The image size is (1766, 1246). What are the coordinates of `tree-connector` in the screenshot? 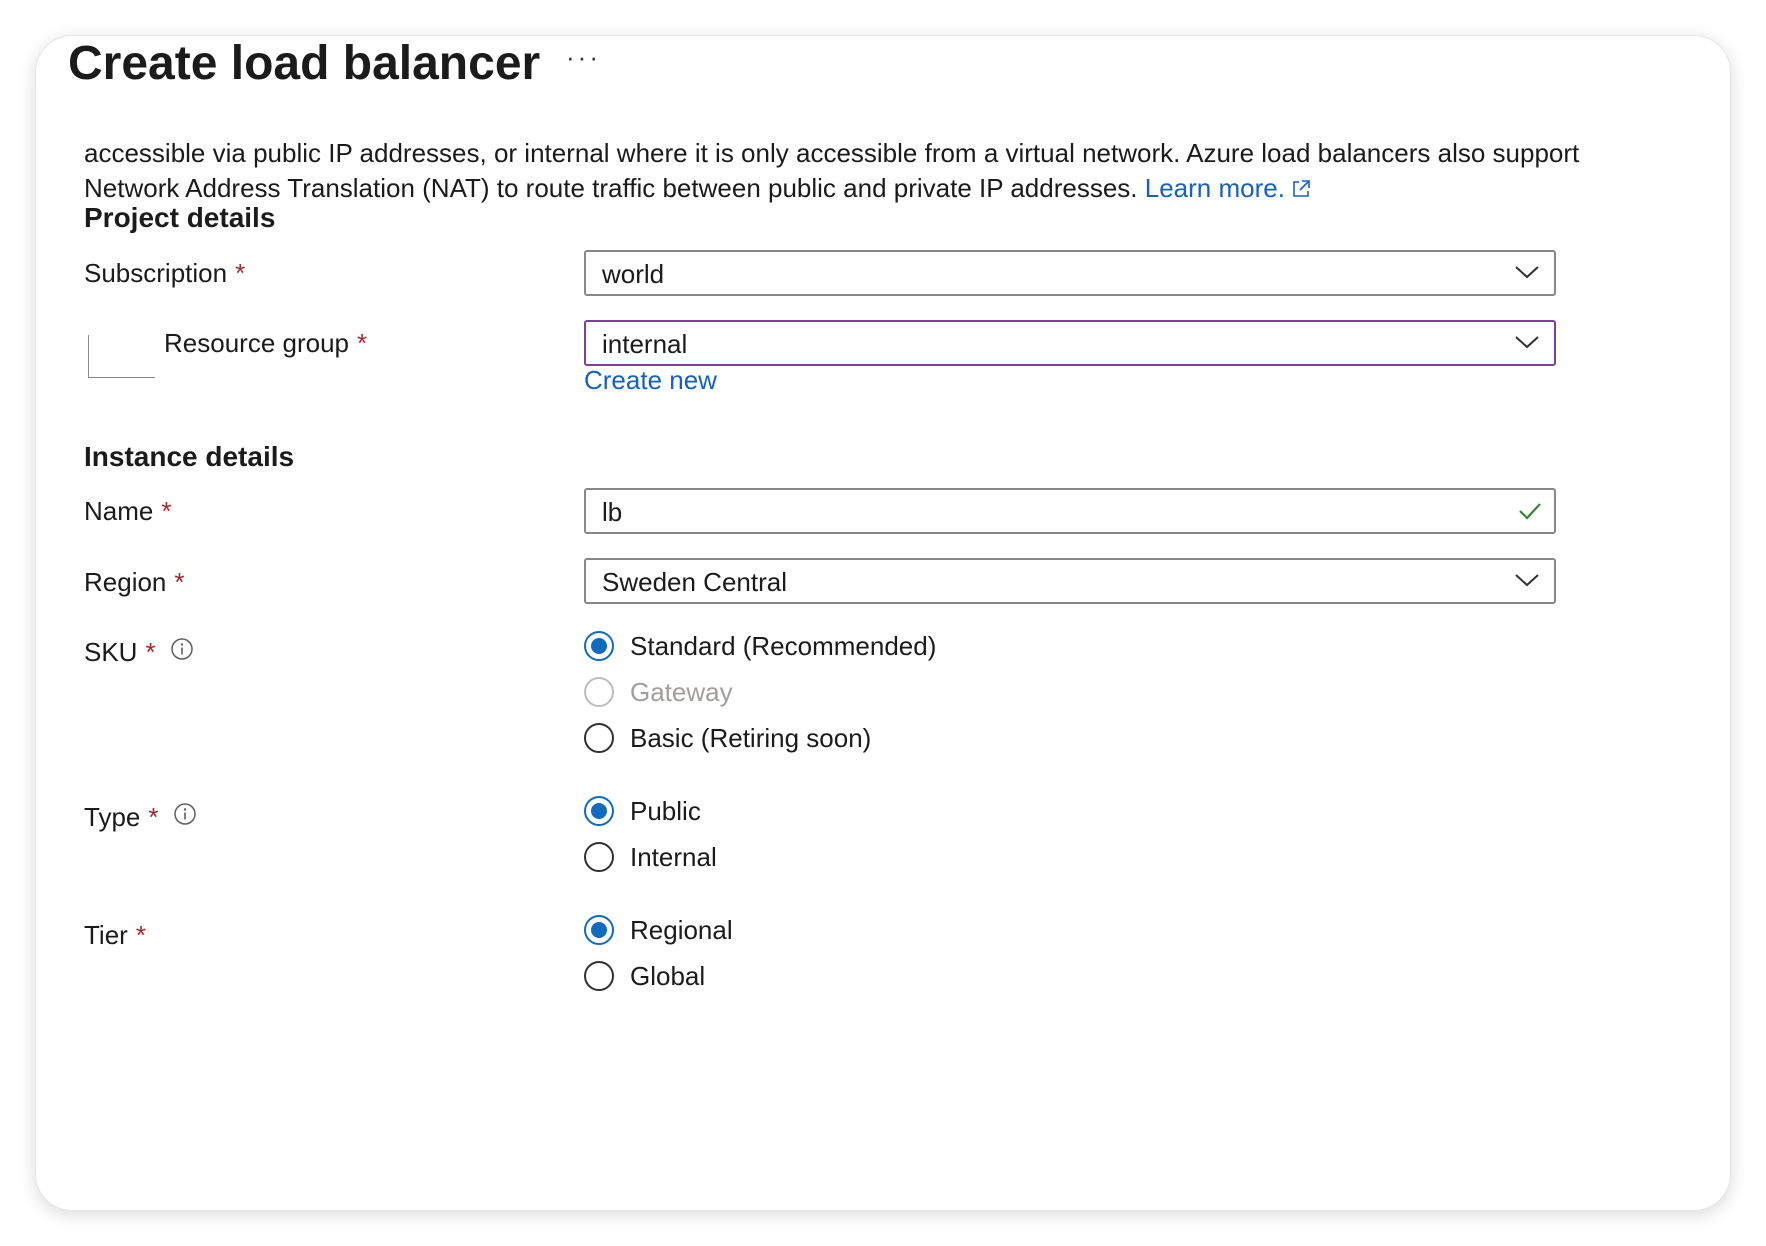 It's located at (121, 356).